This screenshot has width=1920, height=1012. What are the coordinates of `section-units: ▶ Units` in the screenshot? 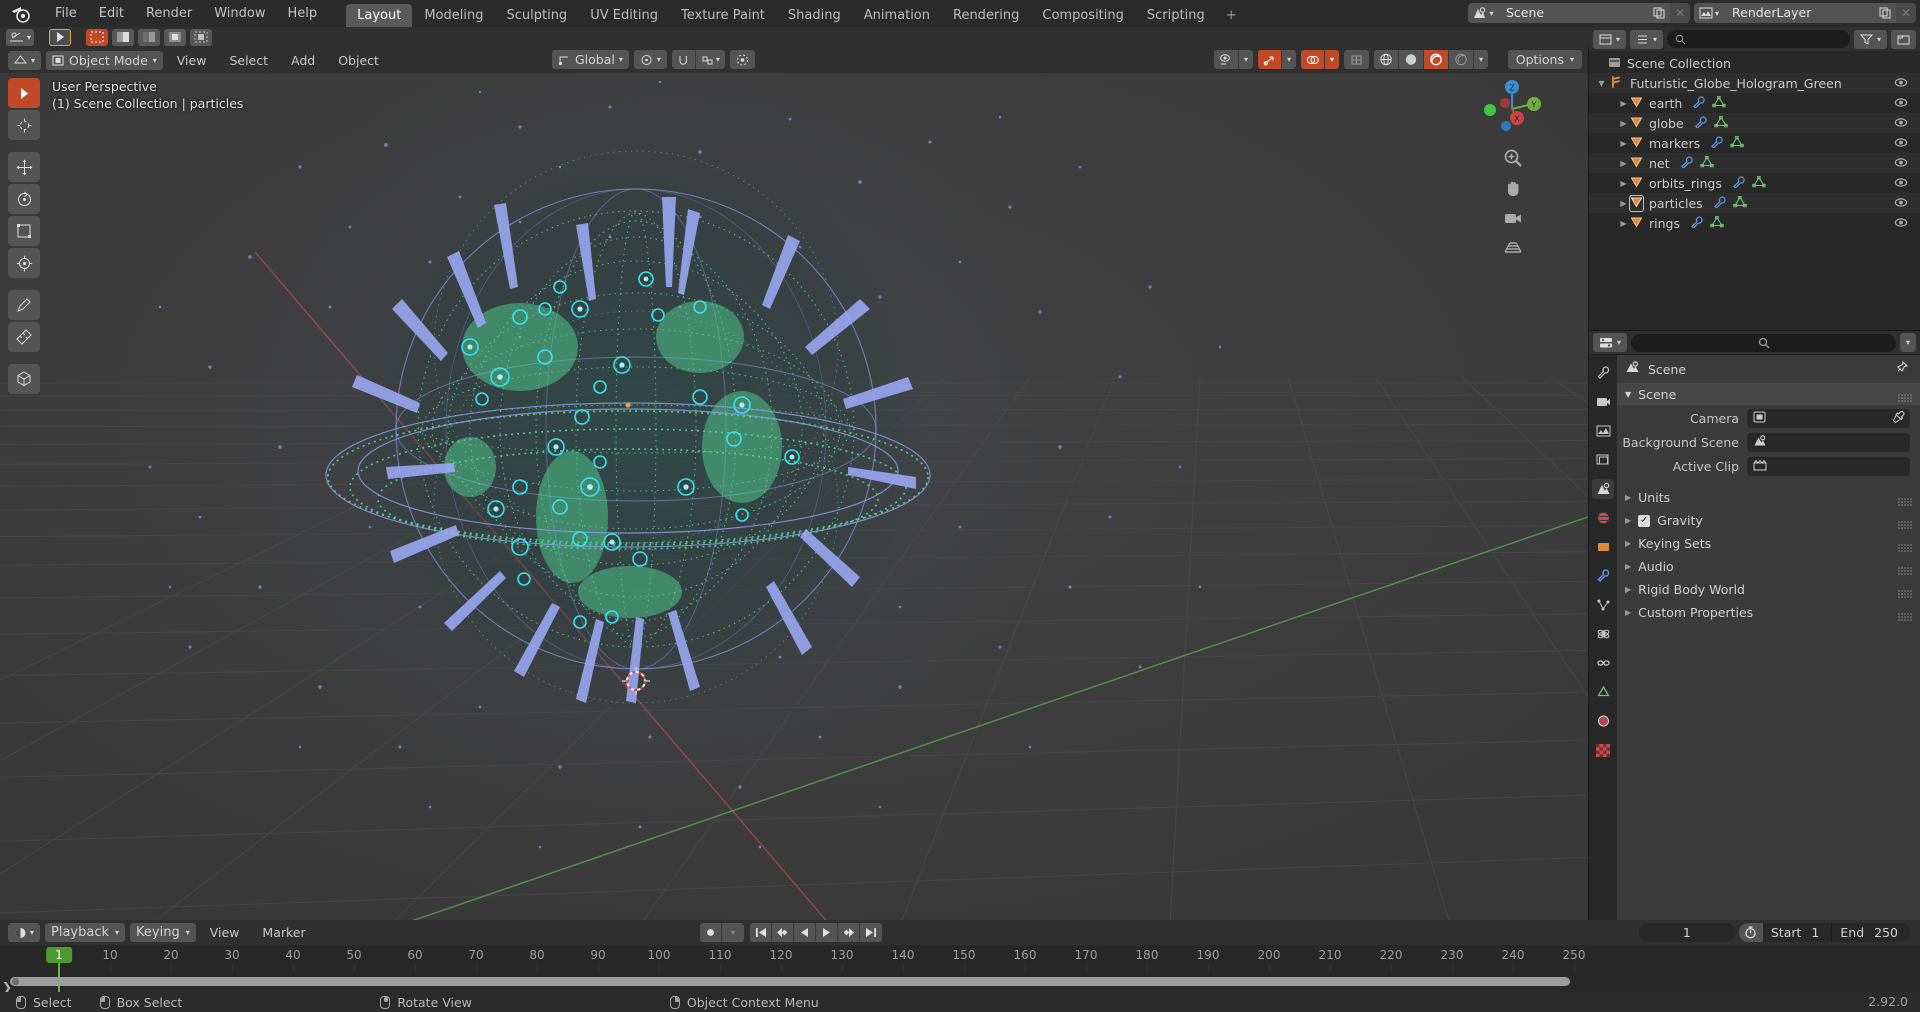 It's located at (1768, 497).